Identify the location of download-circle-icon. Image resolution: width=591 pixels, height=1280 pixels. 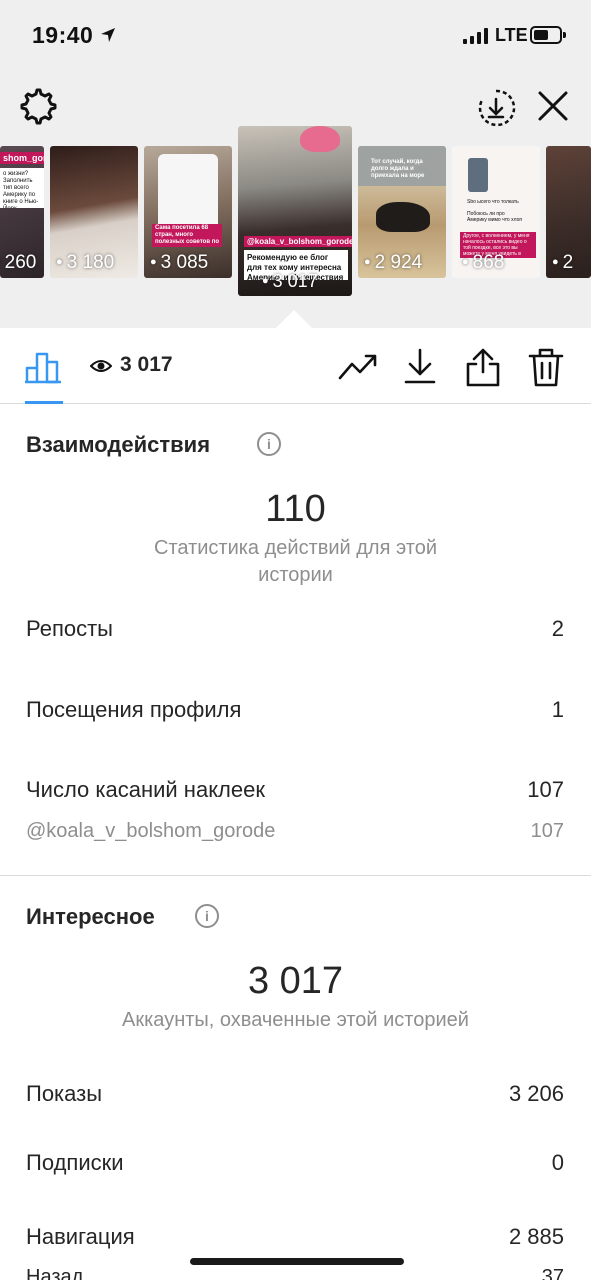
(496, 108).